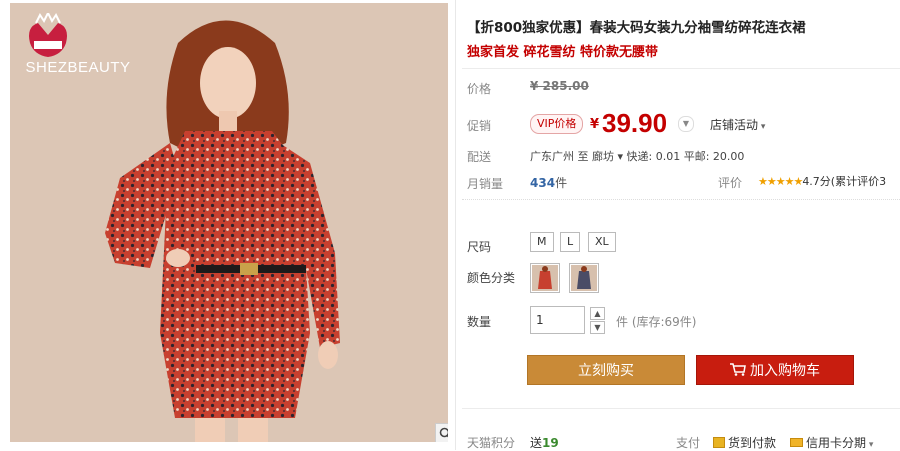  Describe the element at coordinates (780, 181) in the screenshot. I see `star-icon: ★★★★★` at that location.